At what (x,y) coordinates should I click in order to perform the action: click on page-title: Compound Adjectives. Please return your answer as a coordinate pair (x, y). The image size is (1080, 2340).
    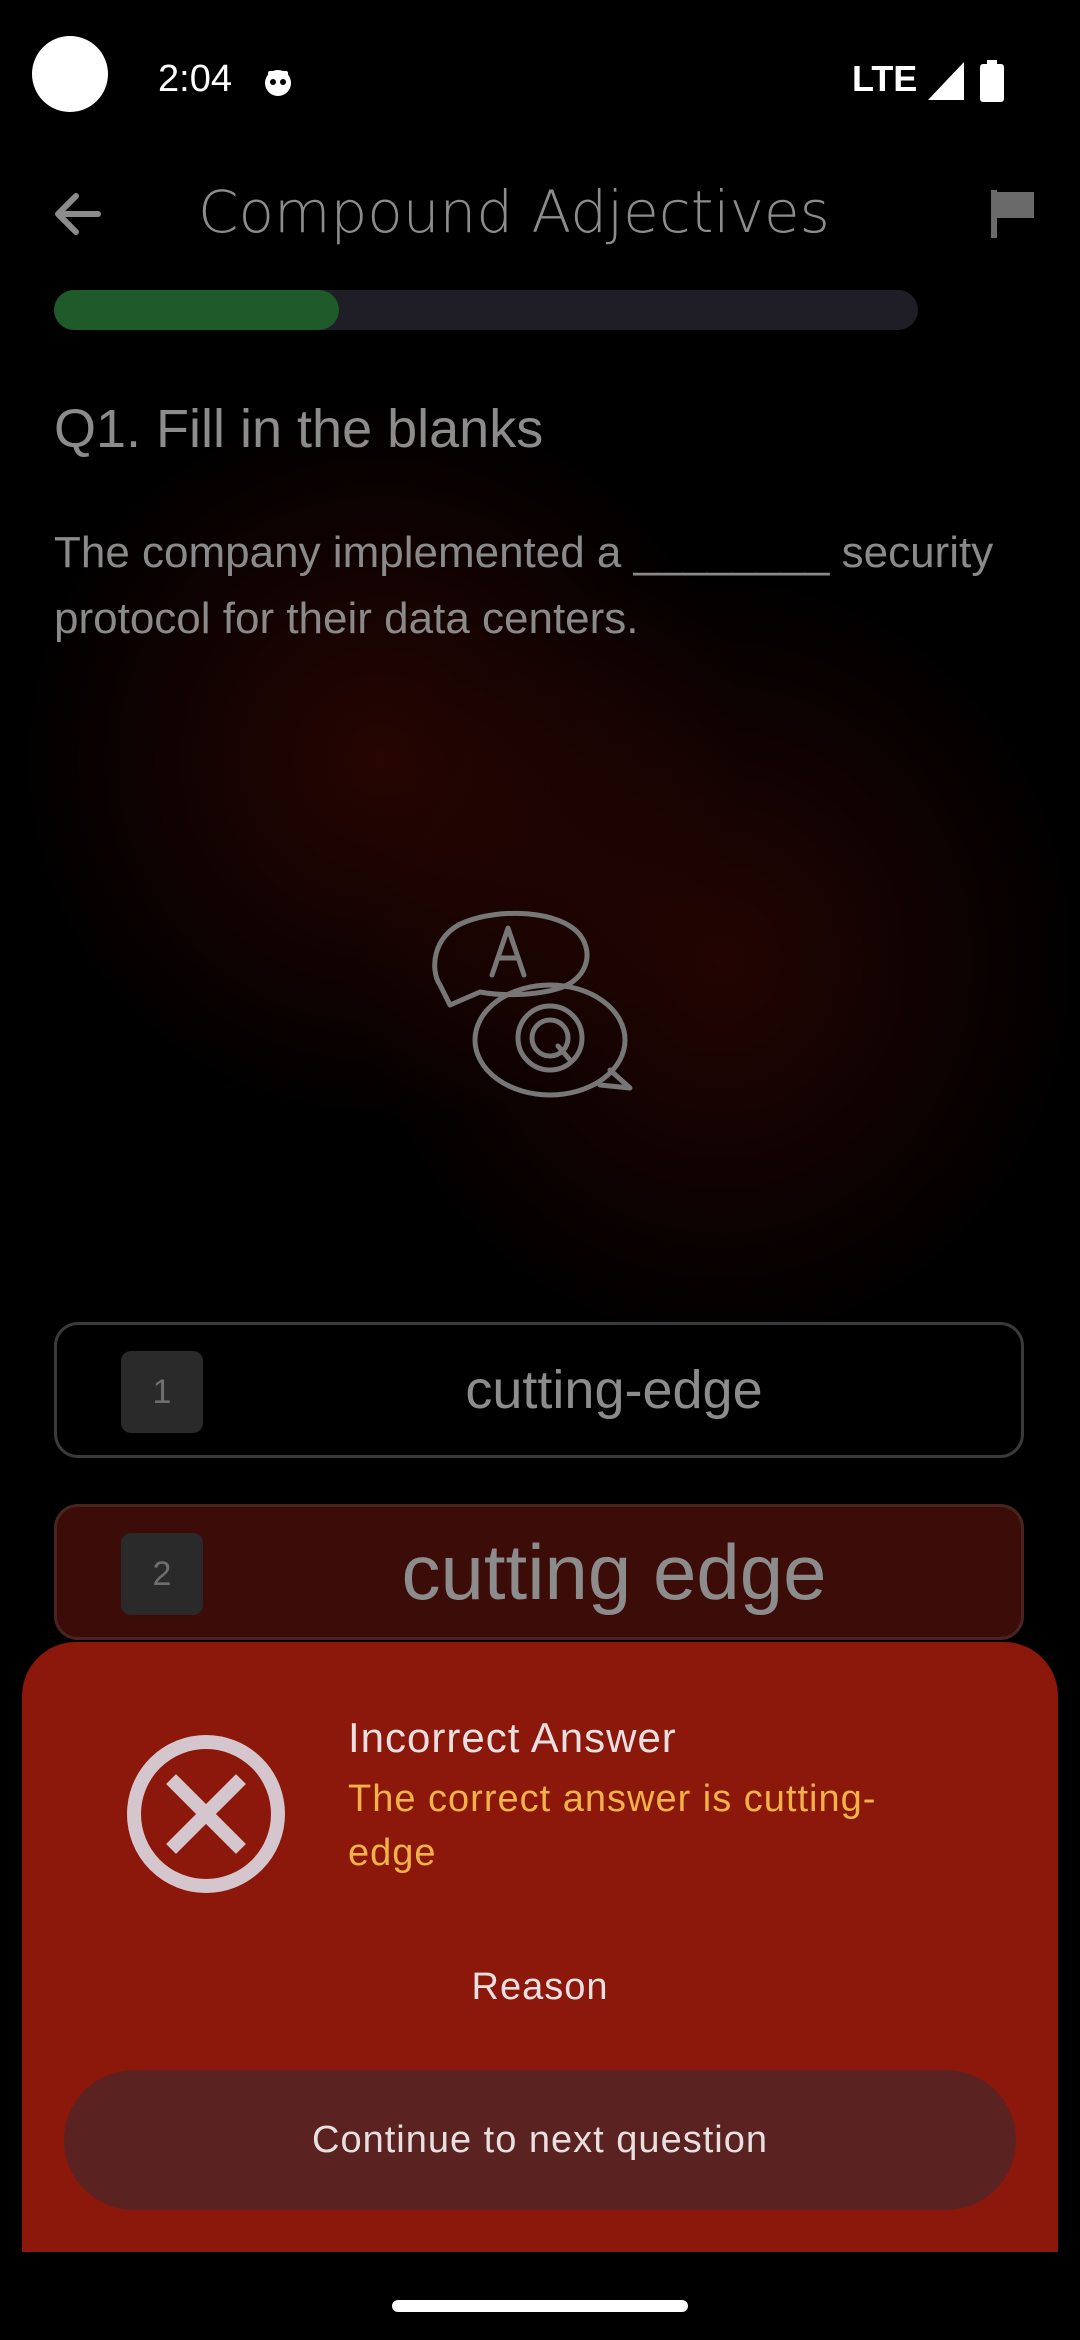
    Looking at the image, I should click on (514, 212).